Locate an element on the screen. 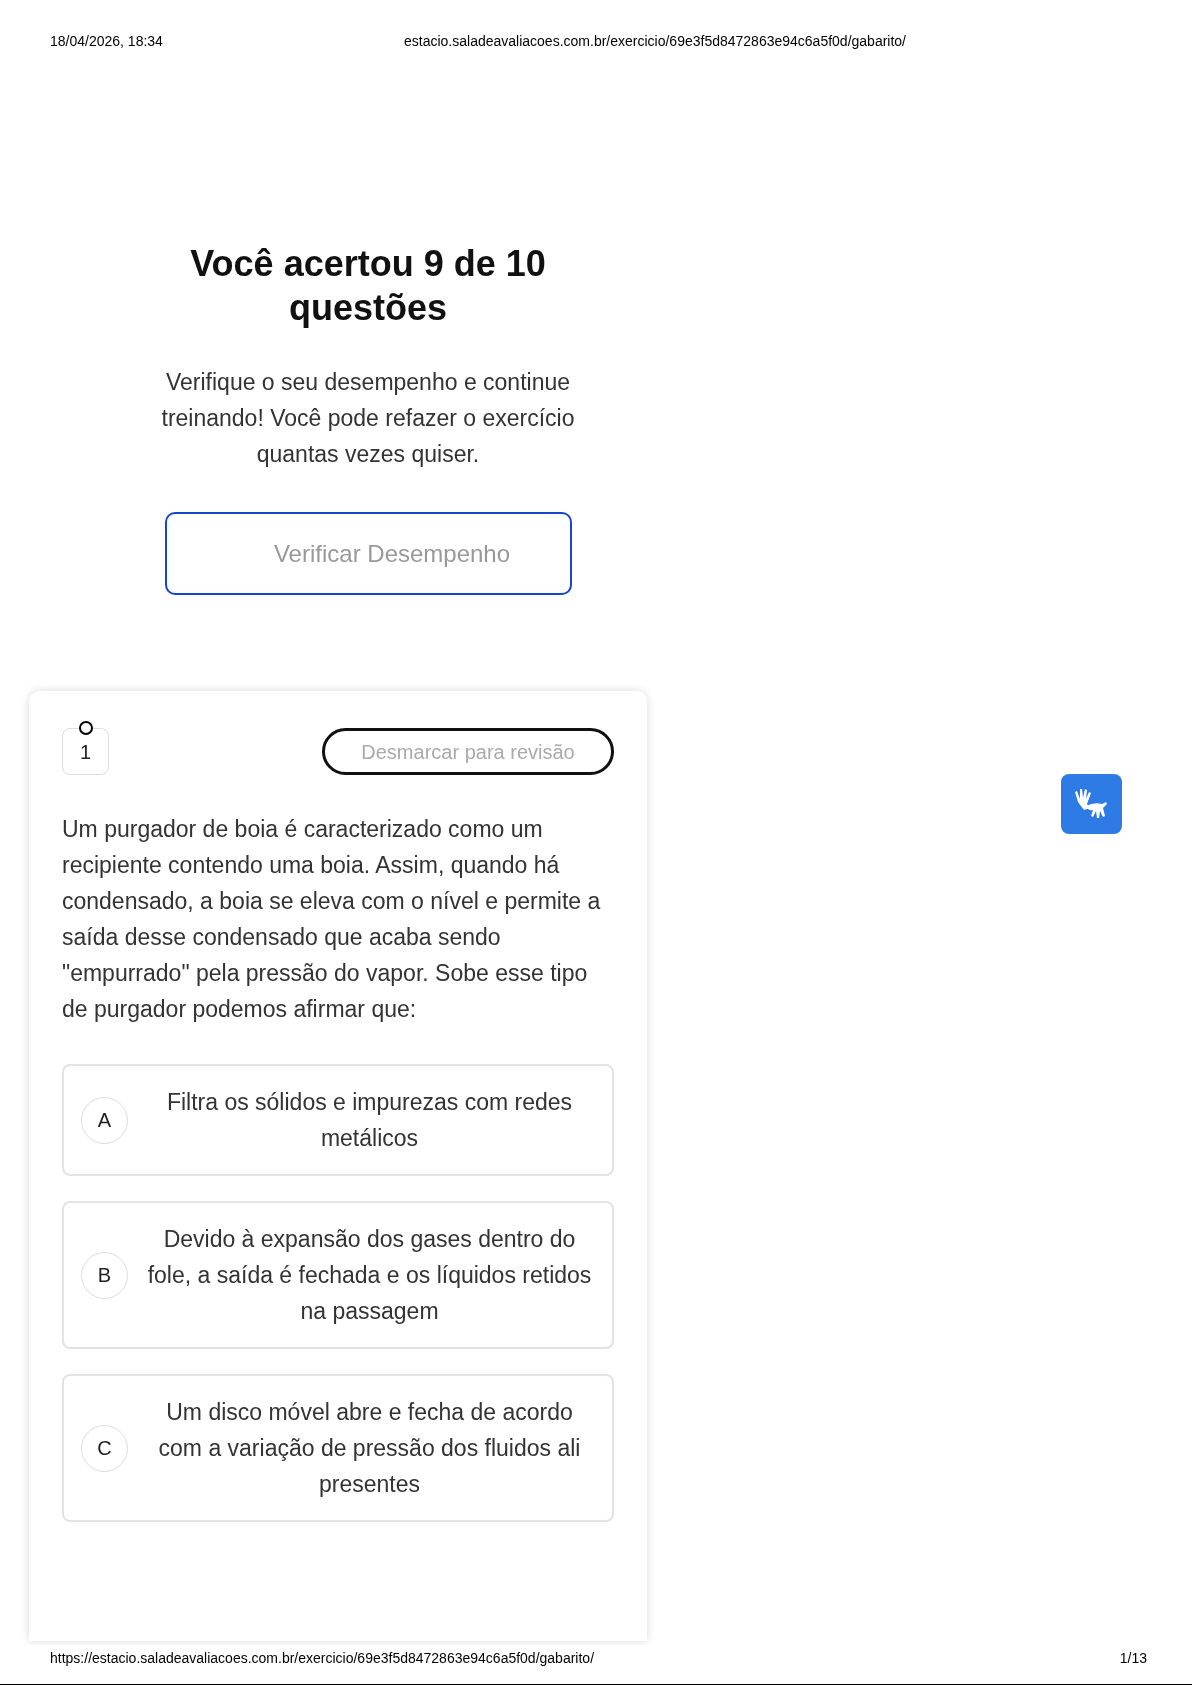  page-url: https://estacio.saladeavaliacoes.com.br/exercicio/69e3f5d8472863e94c6a5f0d/gabarito/ is located at coordinates (322, 1658).